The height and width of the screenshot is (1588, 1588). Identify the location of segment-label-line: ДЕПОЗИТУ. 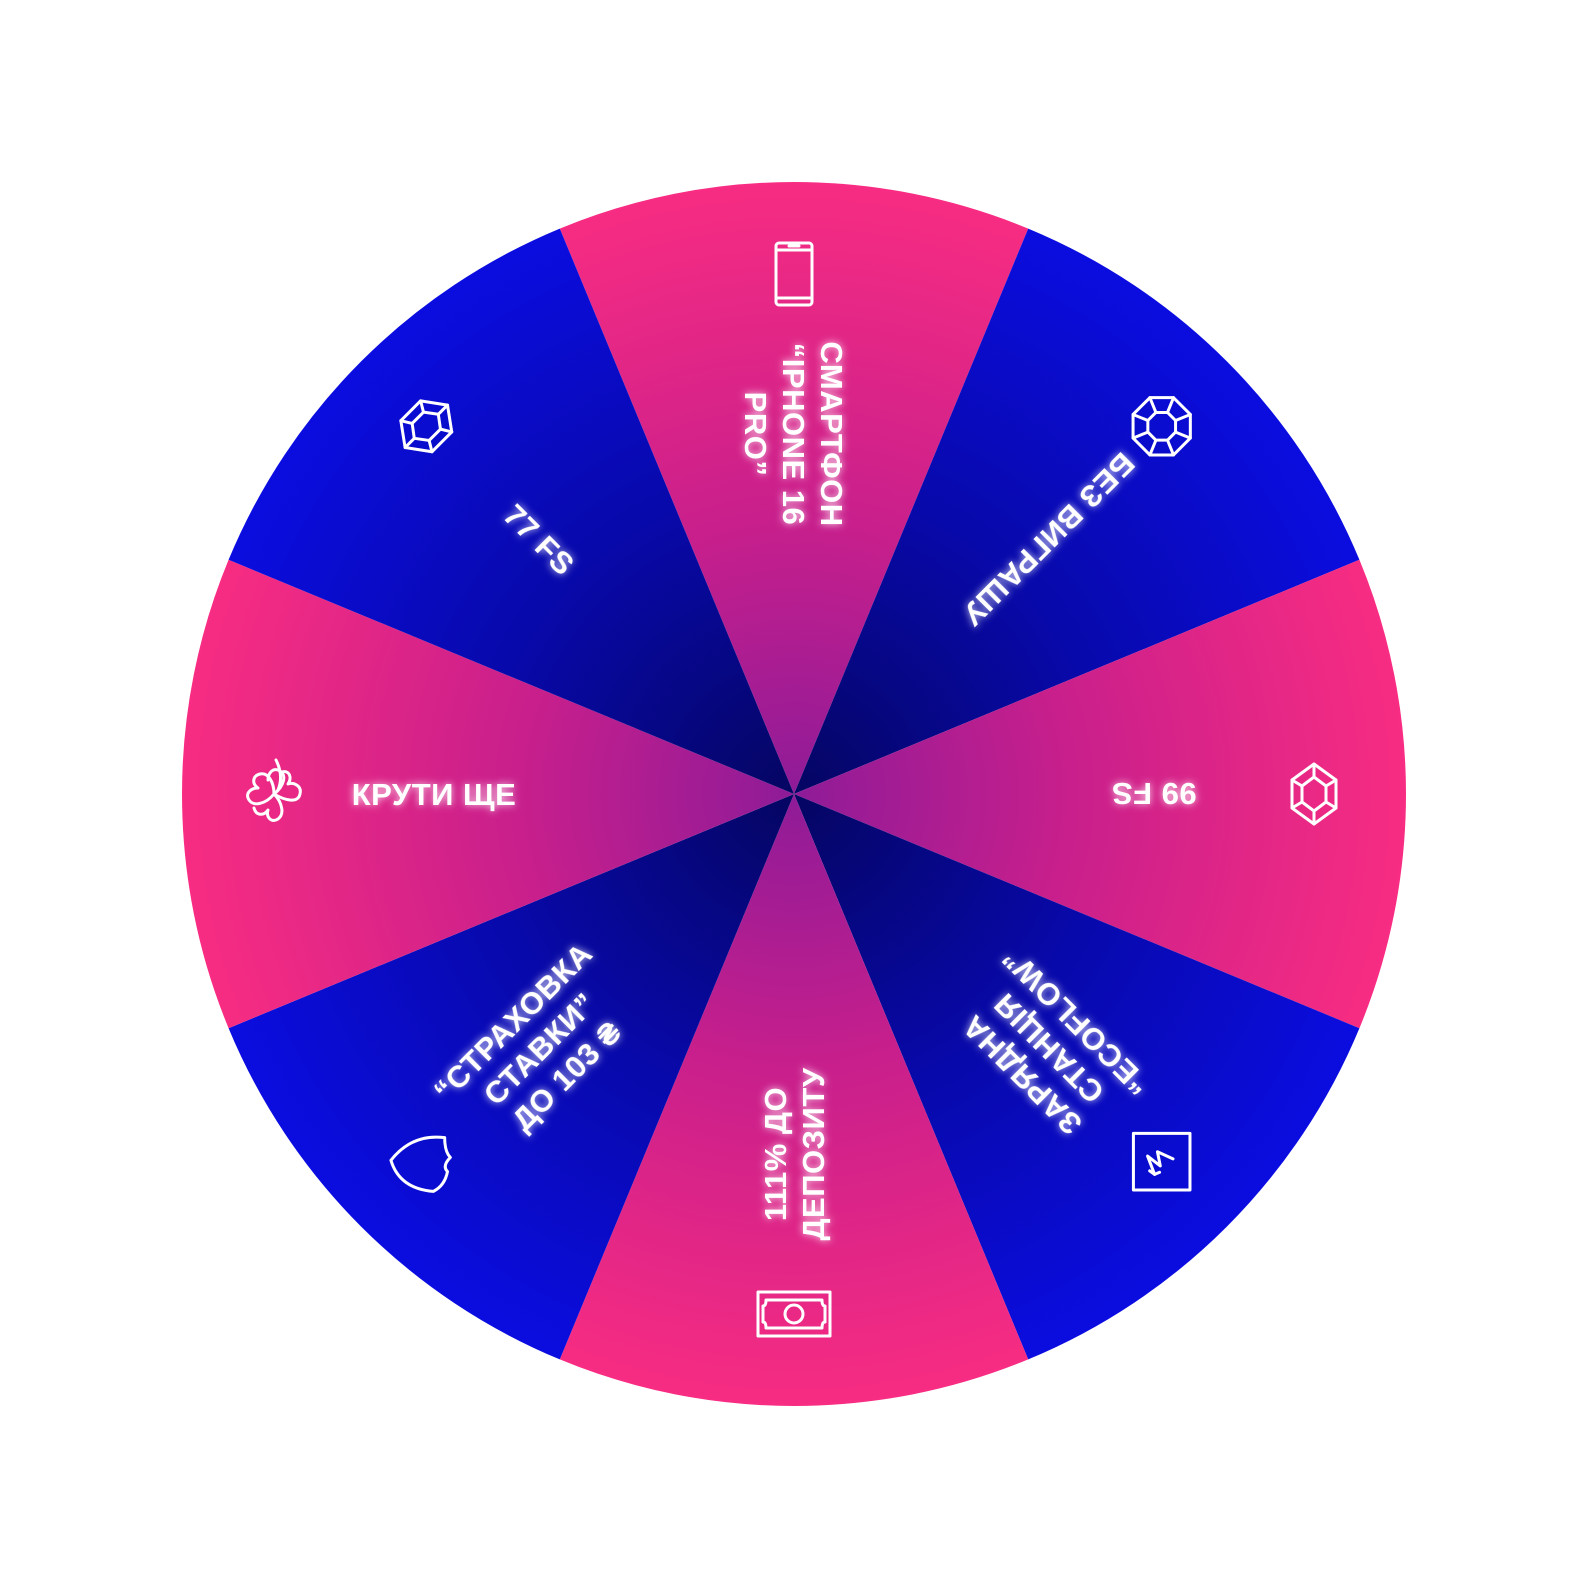
(813, 1153).